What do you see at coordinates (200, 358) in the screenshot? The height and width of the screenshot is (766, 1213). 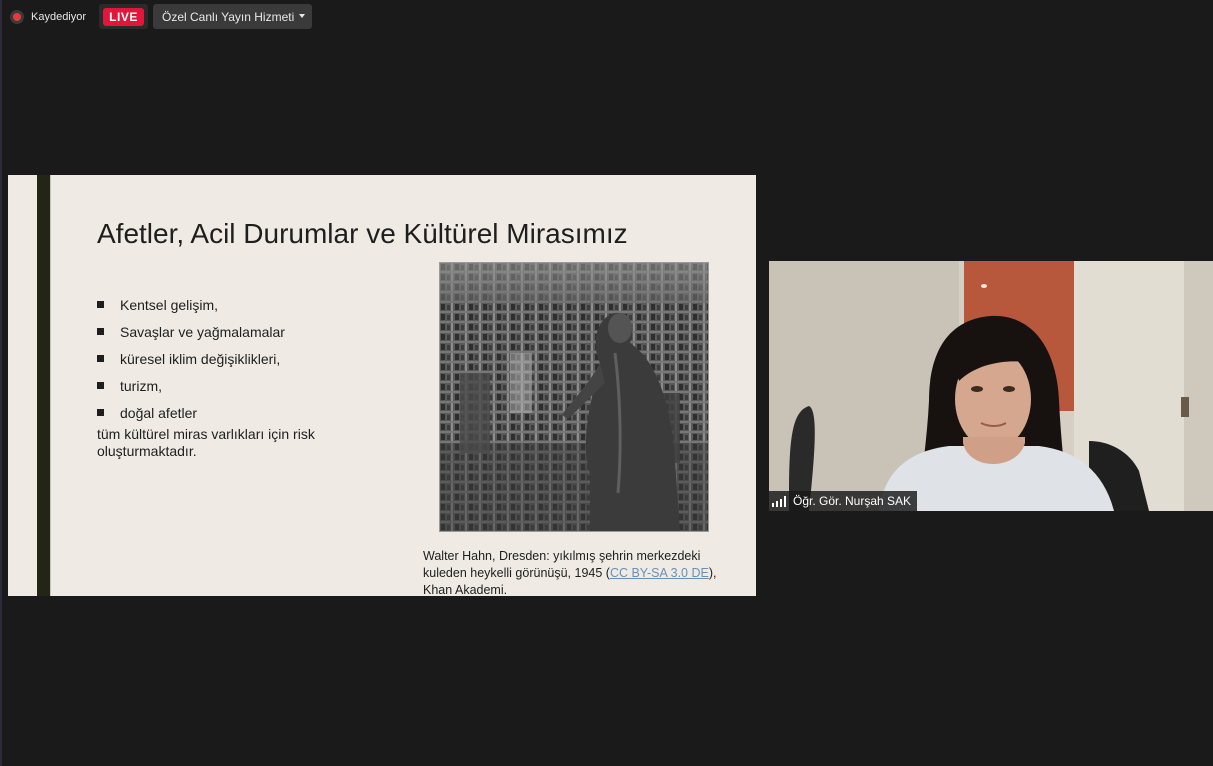 I see `slide-bullet-text: küresel iklim değişiklikleri,` at bounding box center [200, 358].